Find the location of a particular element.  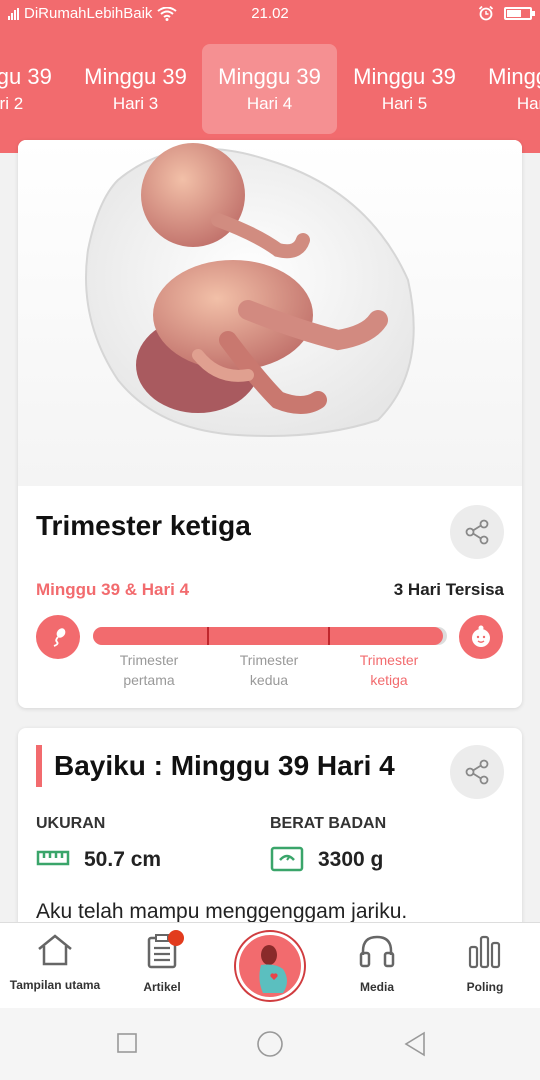

size-value: 50.7 cm is located at coordinates (123, 859).